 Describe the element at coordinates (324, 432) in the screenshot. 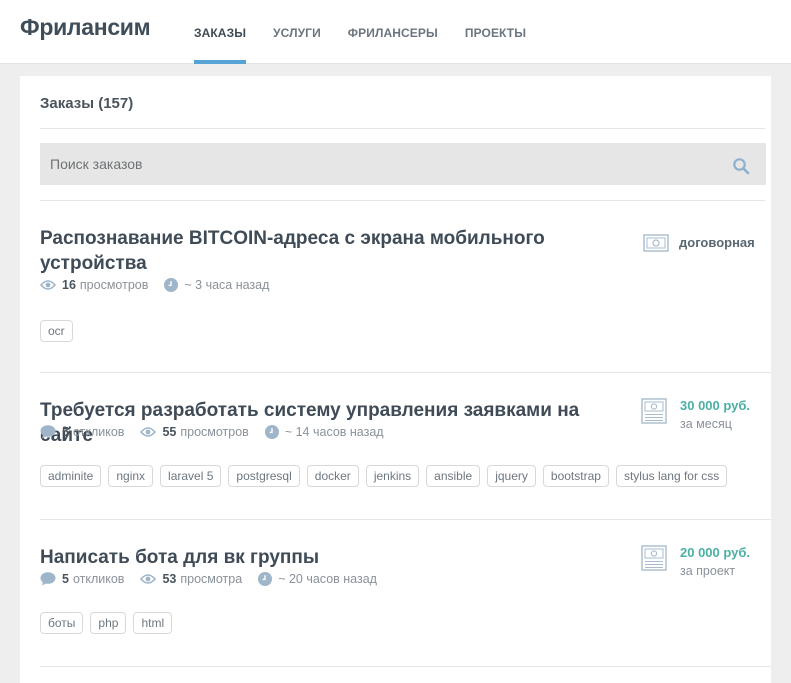

I see `posted-time: ~ 14 часов назад` at that location.